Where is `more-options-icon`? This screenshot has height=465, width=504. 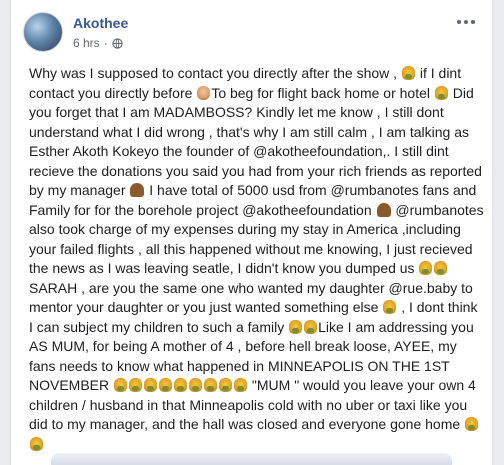
more-options-icon is located at coordinates (466, 22).